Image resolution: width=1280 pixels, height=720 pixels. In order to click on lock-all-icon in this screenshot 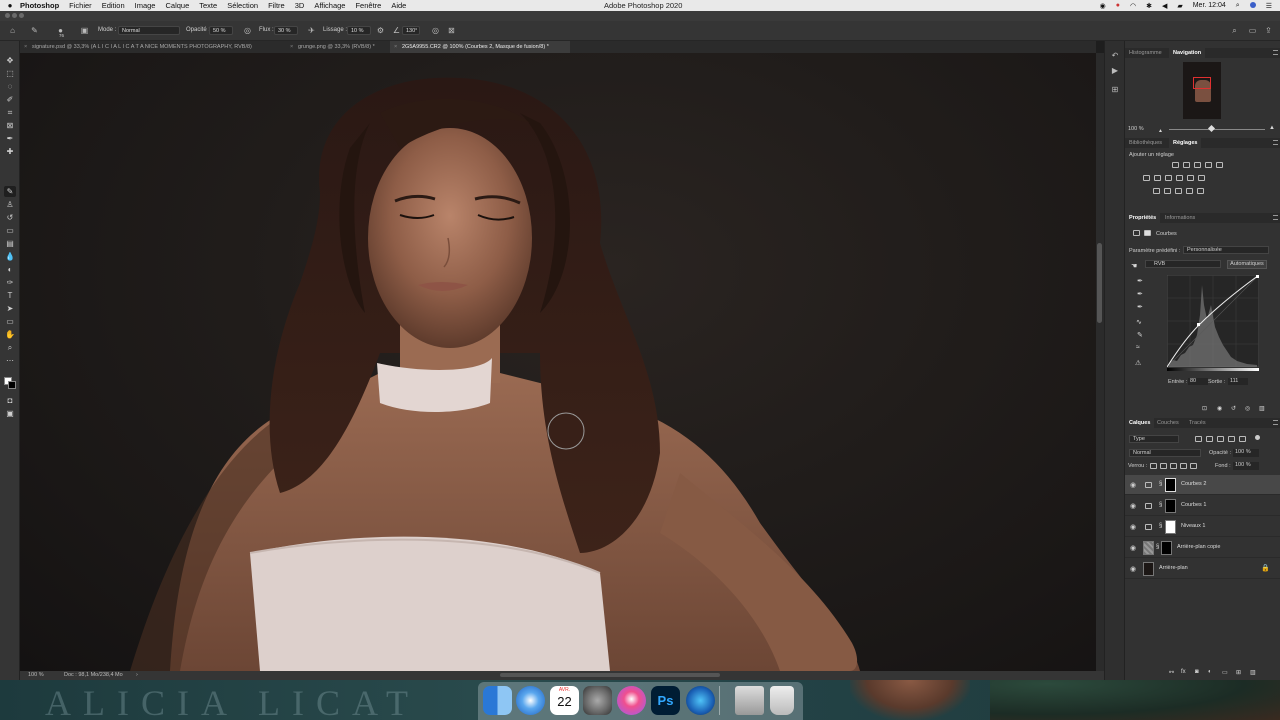, I will do `click(1193, 466)`.